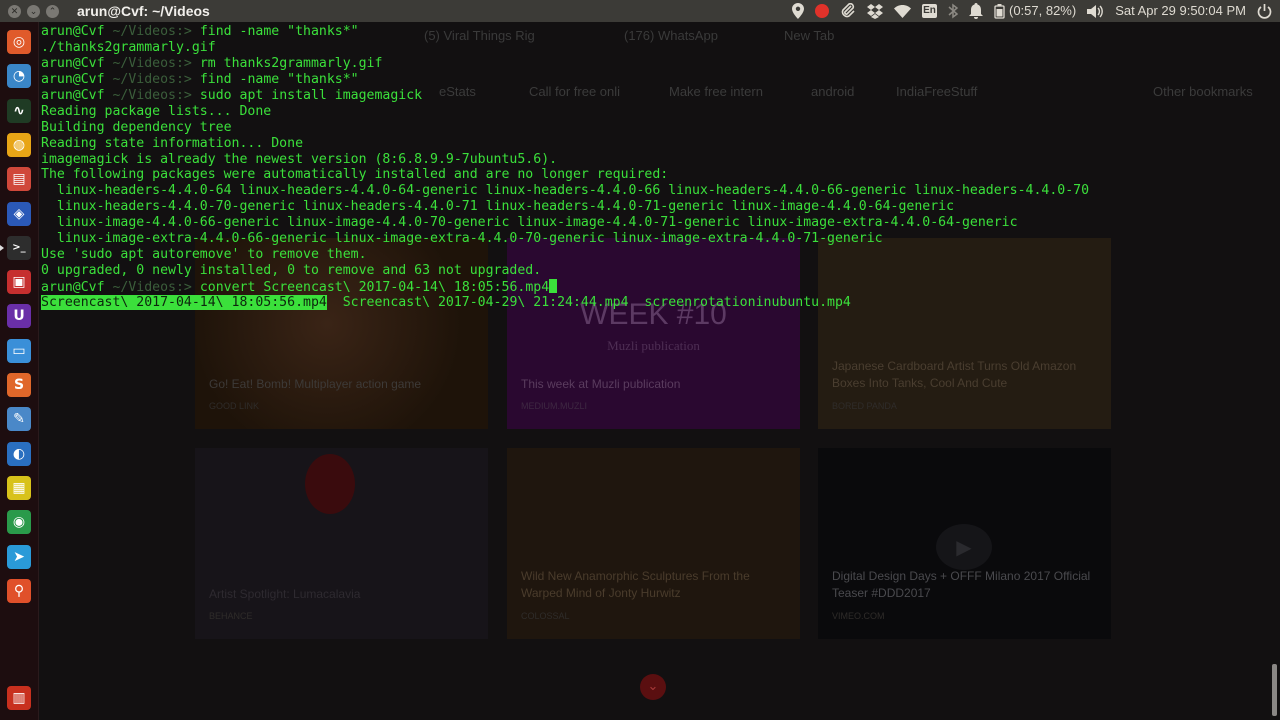  Describe the element at coordinates (19, 453) in the screenshot. I see `firefox-icon: ◐` at that location.